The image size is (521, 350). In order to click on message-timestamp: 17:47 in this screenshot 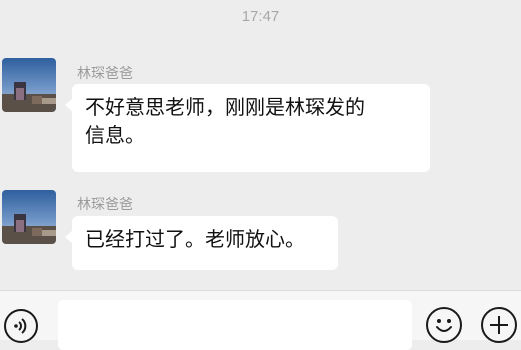, I will do `click(260, 16)`.